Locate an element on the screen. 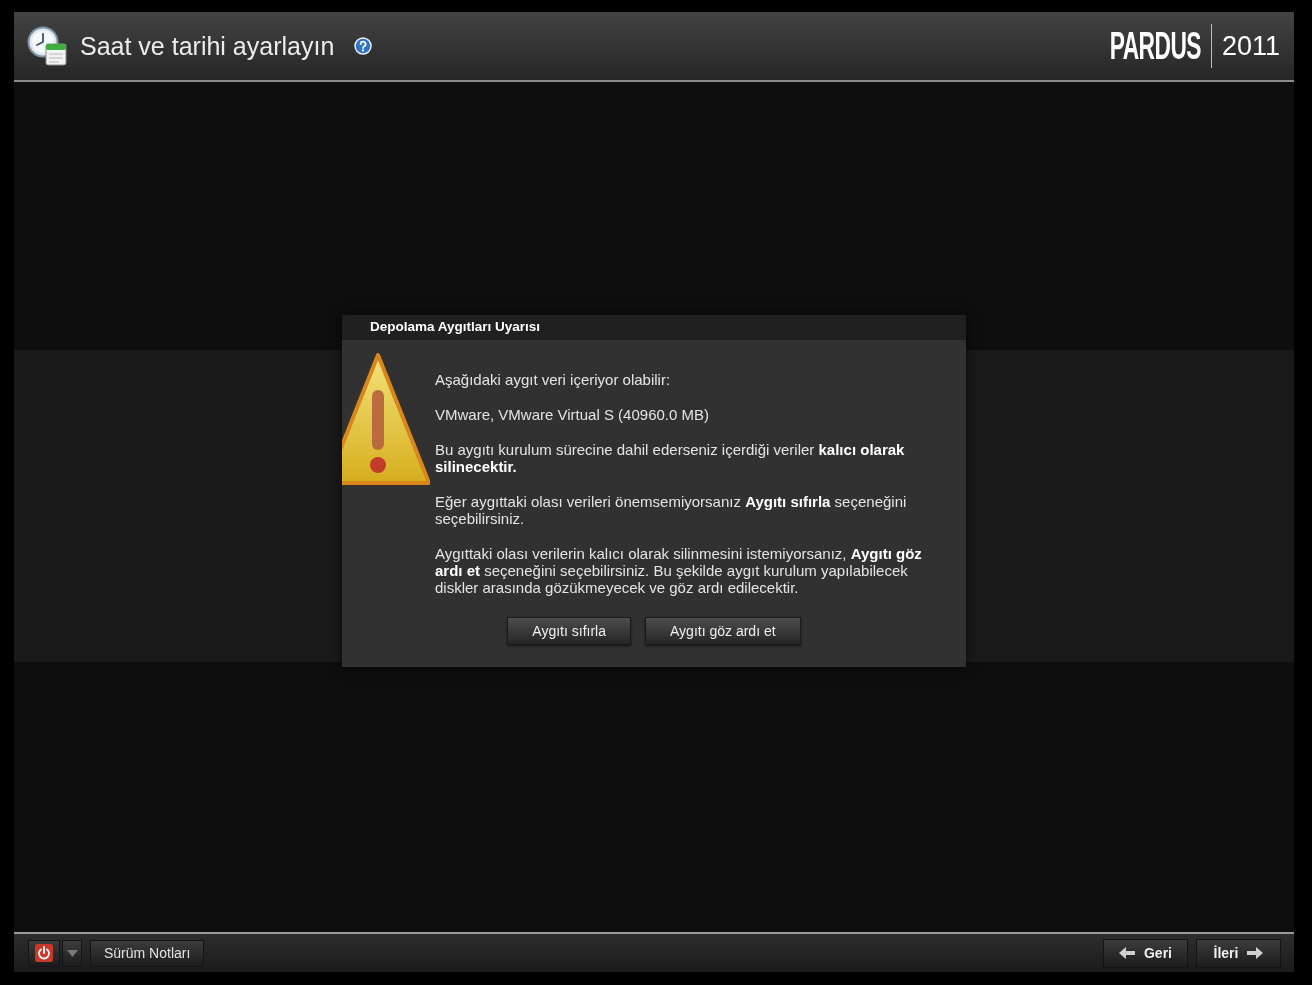 The width and height of the screenshot is (1312, 985). dialog-paragraph: Bu aygıtı kurulum sürecine dahil ederseniz içerdiği veriler kalıcı olarak silinecektir. is located at coordinates (670, 458).